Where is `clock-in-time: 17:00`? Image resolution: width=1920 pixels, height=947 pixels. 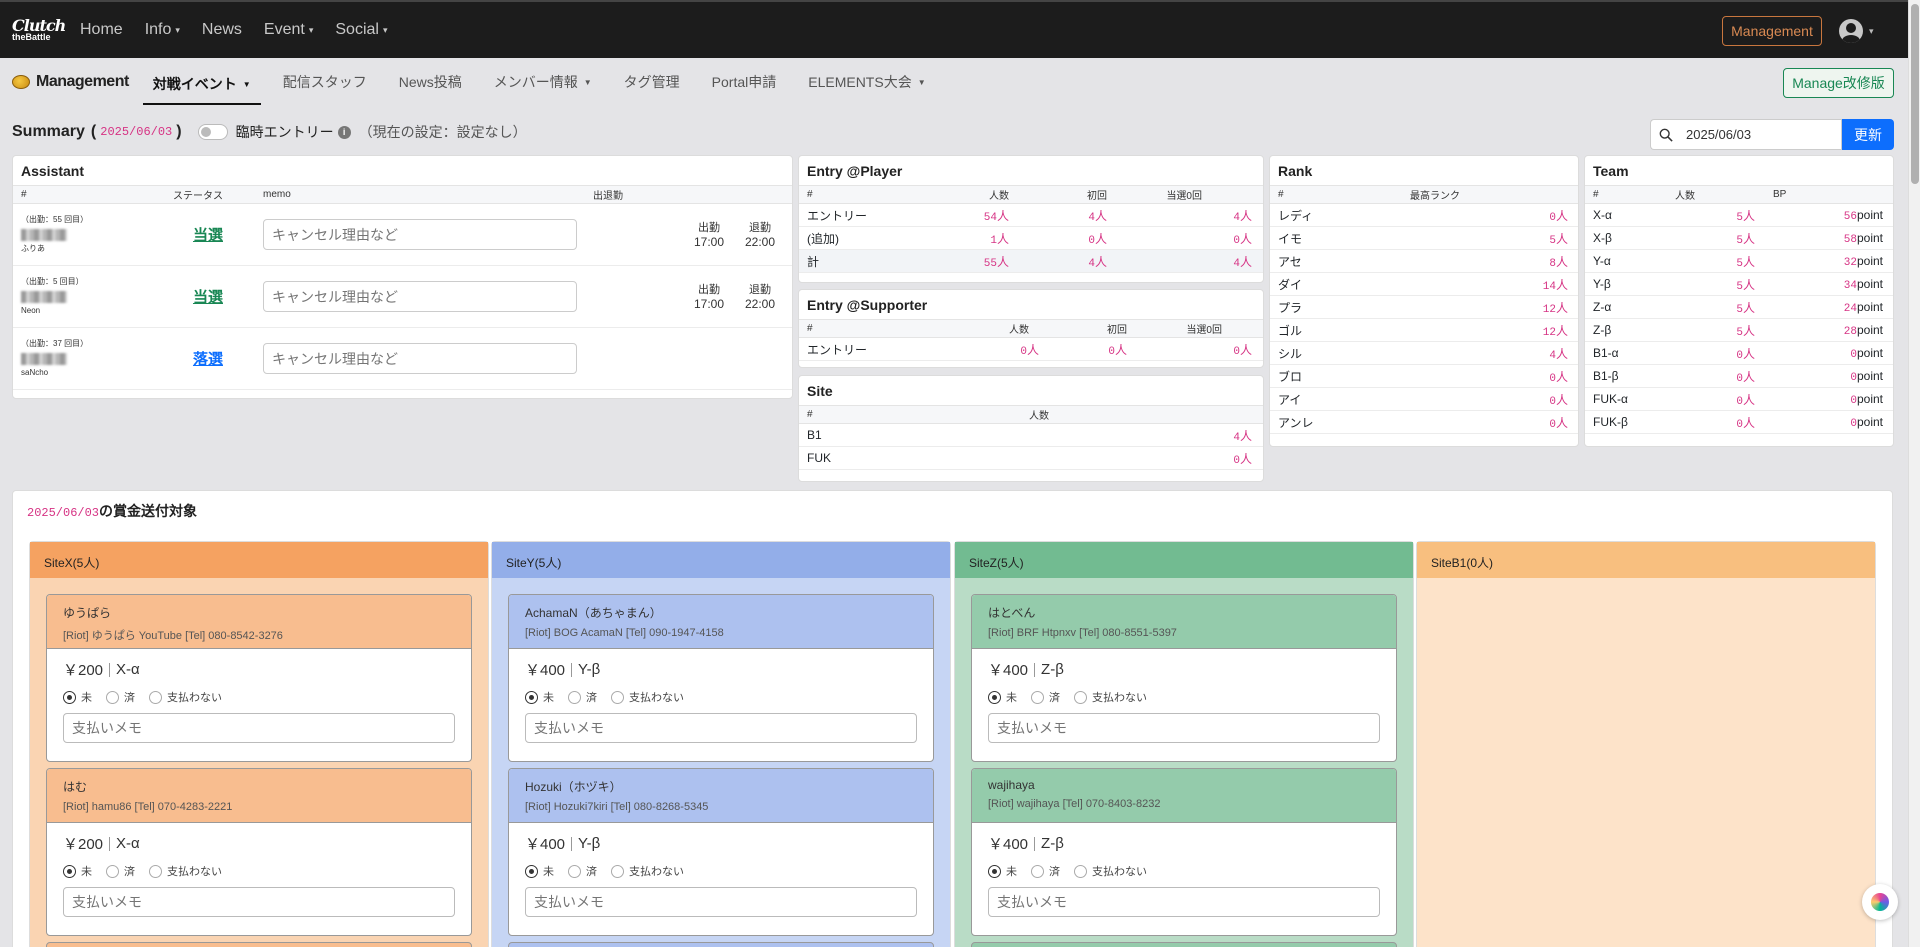
clock-in-time: 17:00 is located at coordinates (709, 304).